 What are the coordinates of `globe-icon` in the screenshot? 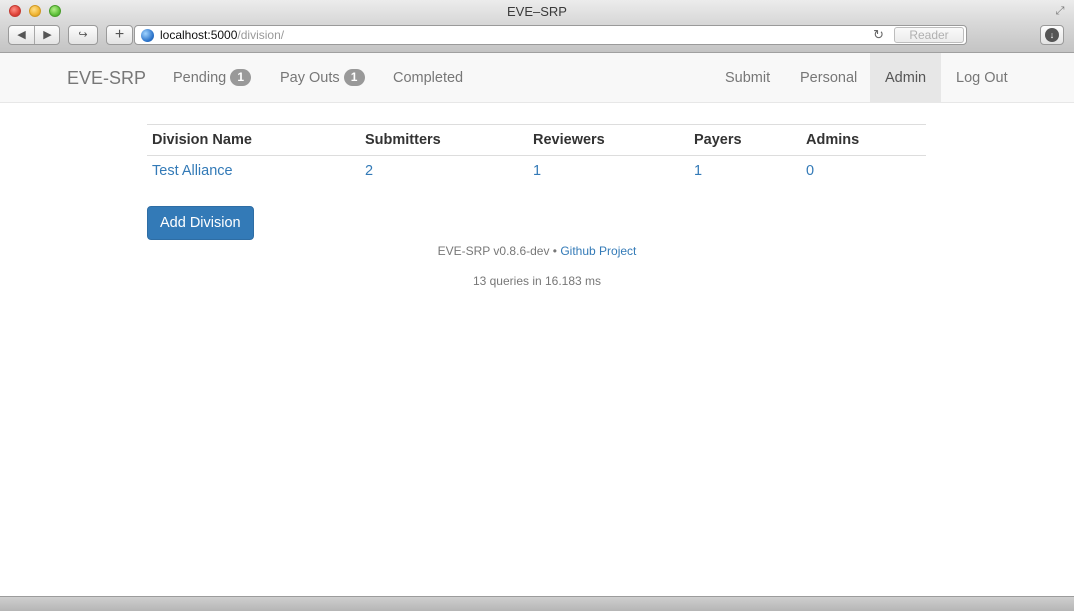 It's located at (147, 35).